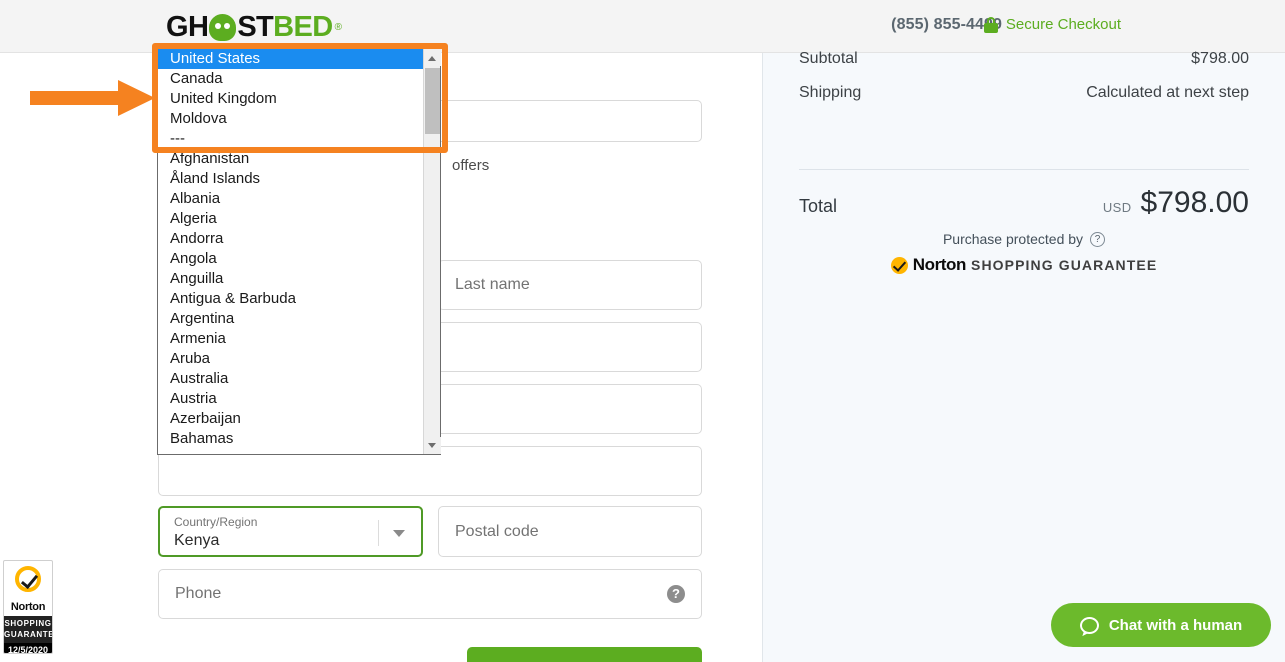 The image size is (1285, 662). Describe the element at coordinates (399, 533) in the screenshot. I see `chevron-down-icon` at that location.